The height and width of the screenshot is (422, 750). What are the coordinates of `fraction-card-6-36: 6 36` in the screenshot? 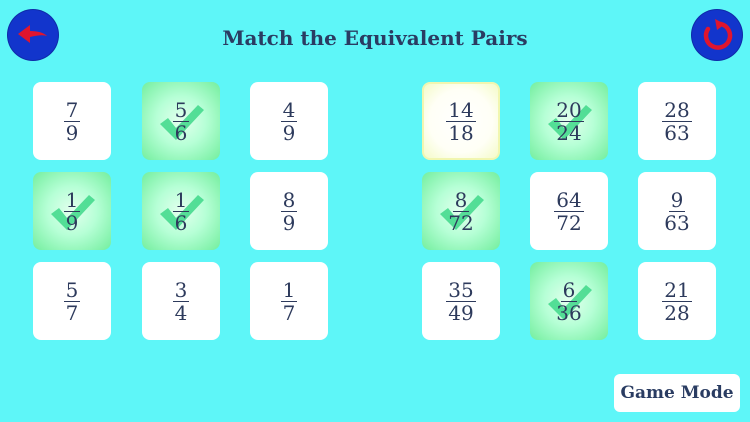 It's located at (569, 301).